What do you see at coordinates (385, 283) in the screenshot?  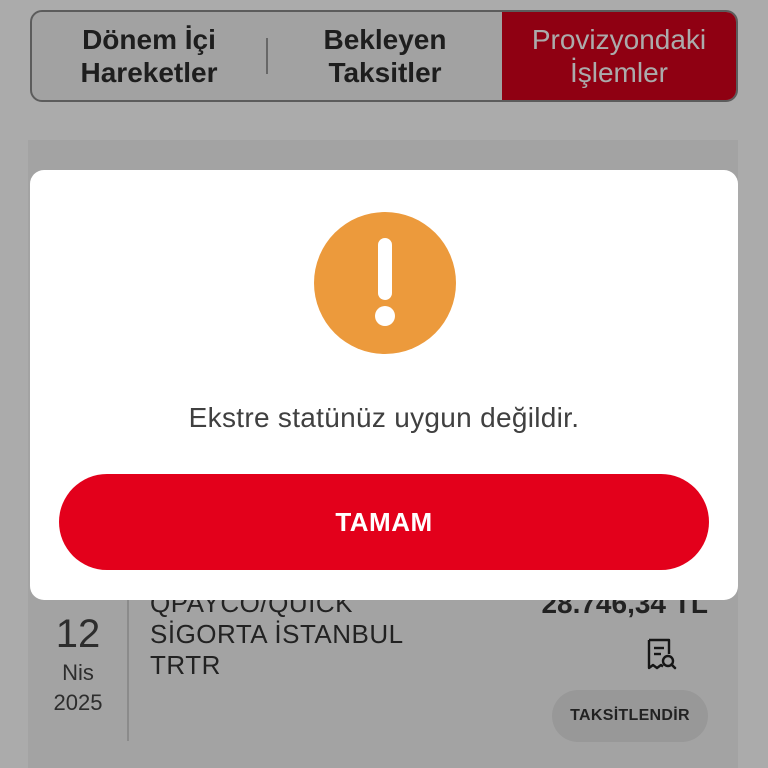 I see `exclamation-icon` at bounding box center [385, 283].